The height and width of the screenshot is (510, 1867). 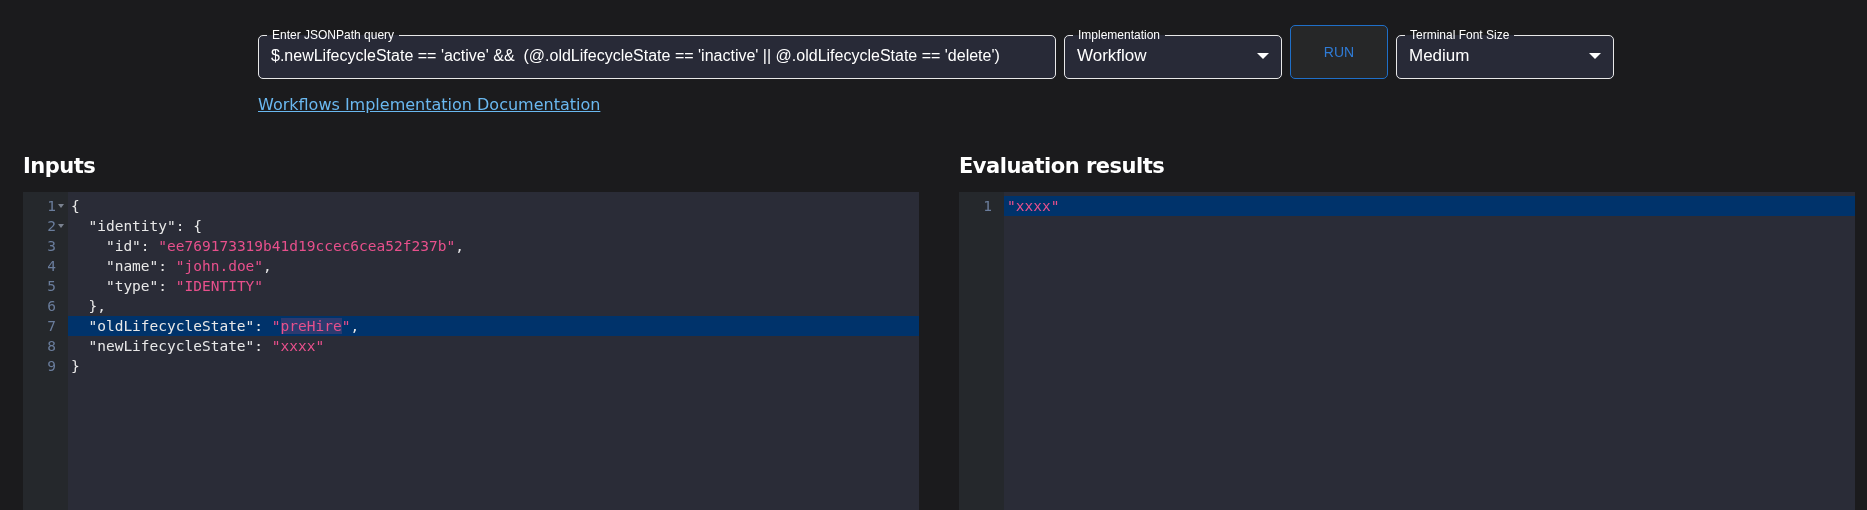 I want to click on line-number: 7, so click(x=51, y=326).